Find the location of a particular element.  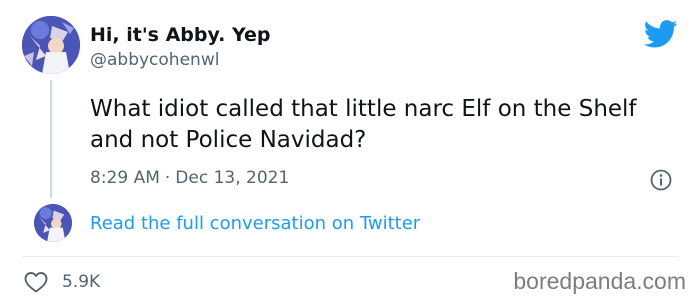

avatar is located at coordinates (51, 45).